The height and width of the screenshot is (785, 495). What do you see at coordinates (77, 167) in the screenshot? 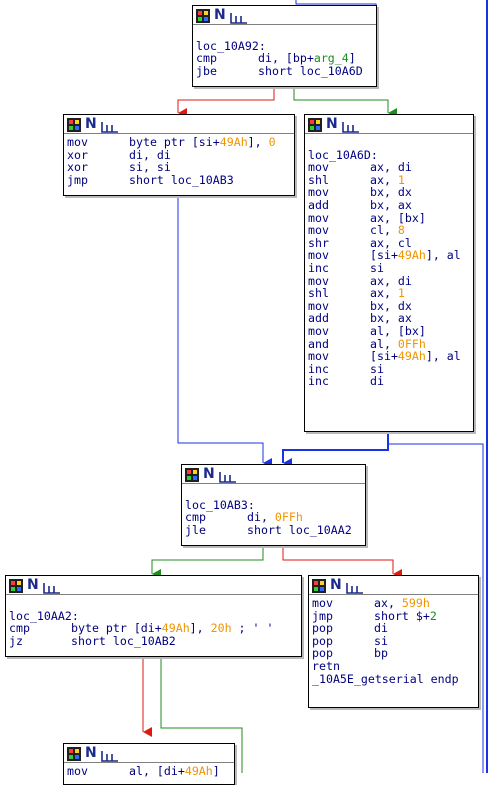
I see `mnemonic: xor` at bounding box center [77, 167].